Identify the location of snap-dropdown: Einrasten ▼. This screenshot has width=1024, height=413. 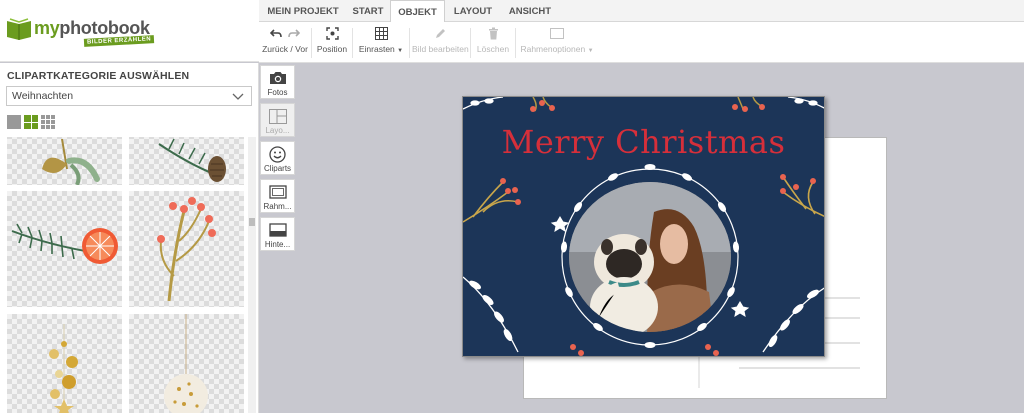
(381, 43).